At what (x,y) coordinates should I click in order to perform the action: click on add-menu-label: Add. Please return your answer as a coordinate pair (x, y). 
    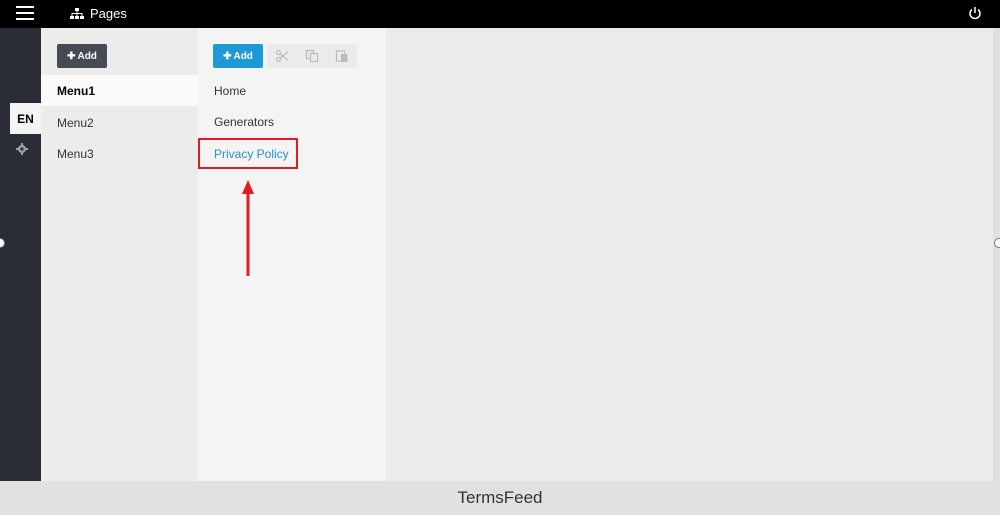
    Looking at the image, I should click on (87, 56).